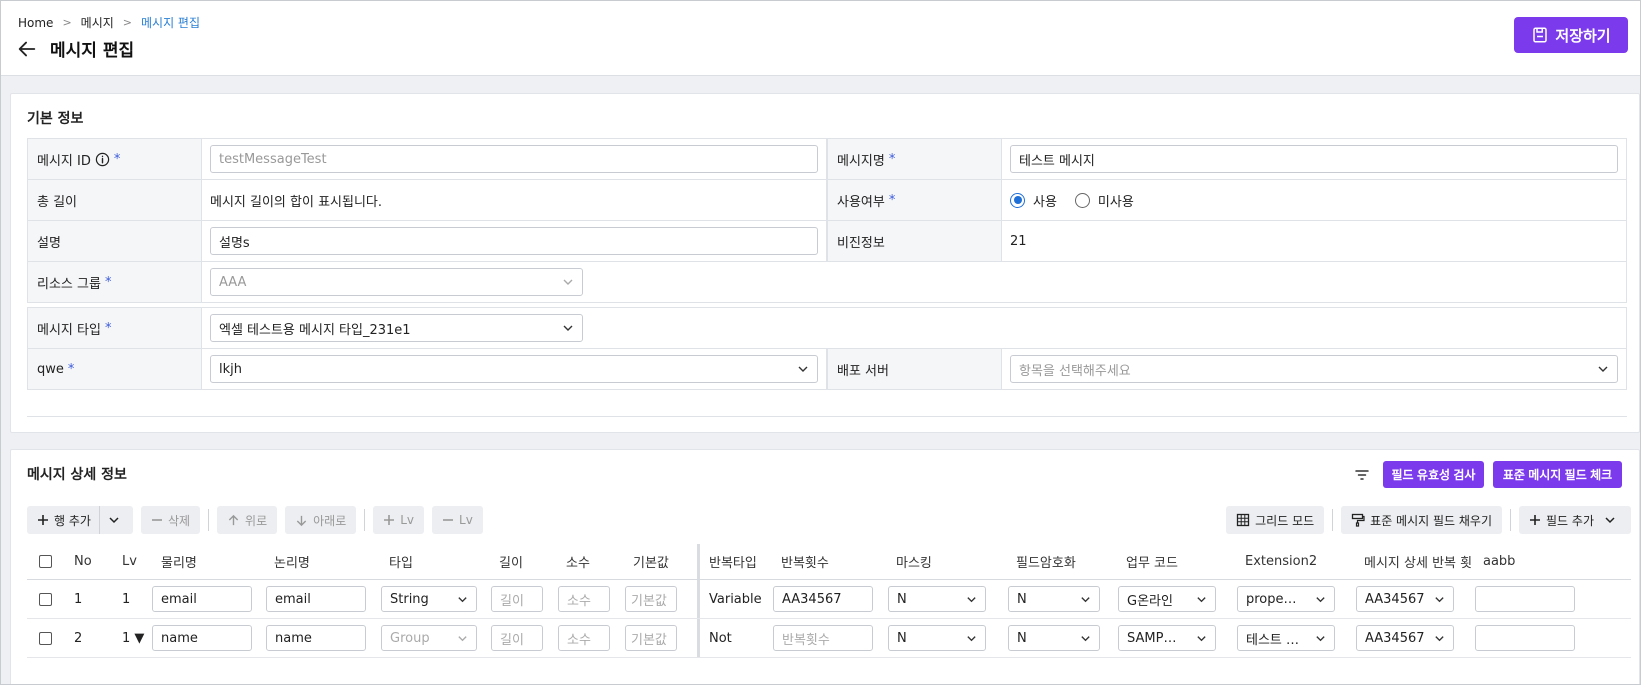  Describe the element at coordinates (114, 369) in the screenshot. I see `qwe-label: qwe *` at that location.